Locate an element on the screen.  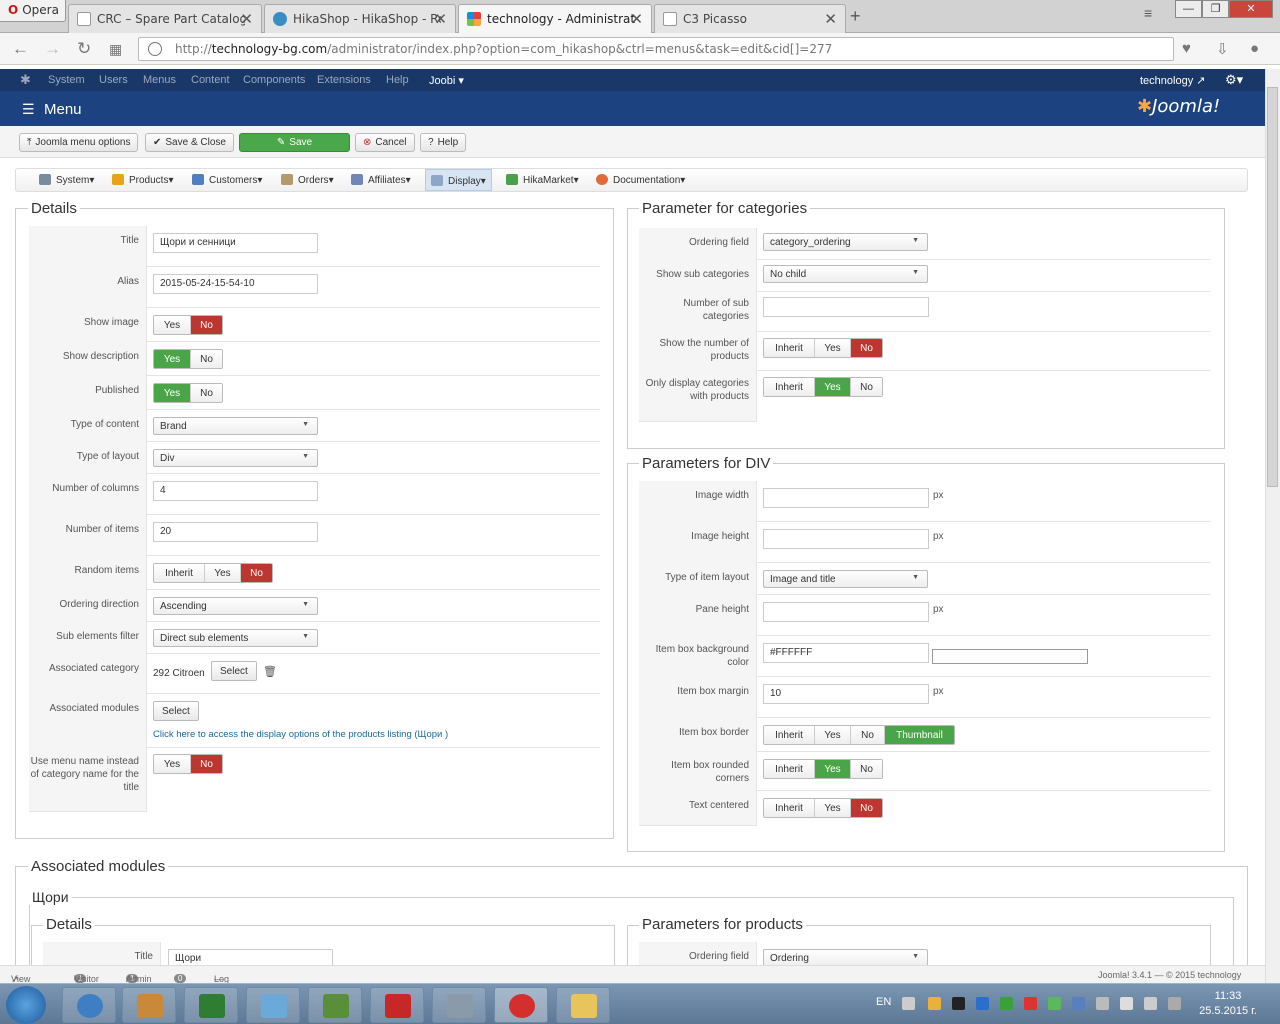
tab-menu-icon: ≡ is located at coordinates (1148, 13).